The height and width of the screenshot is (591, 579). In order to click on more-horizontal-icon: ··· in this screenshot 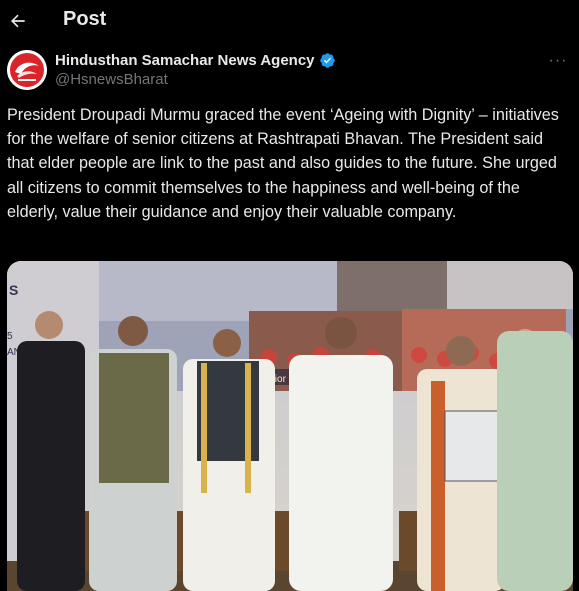, I will do `click(558, 60)`.